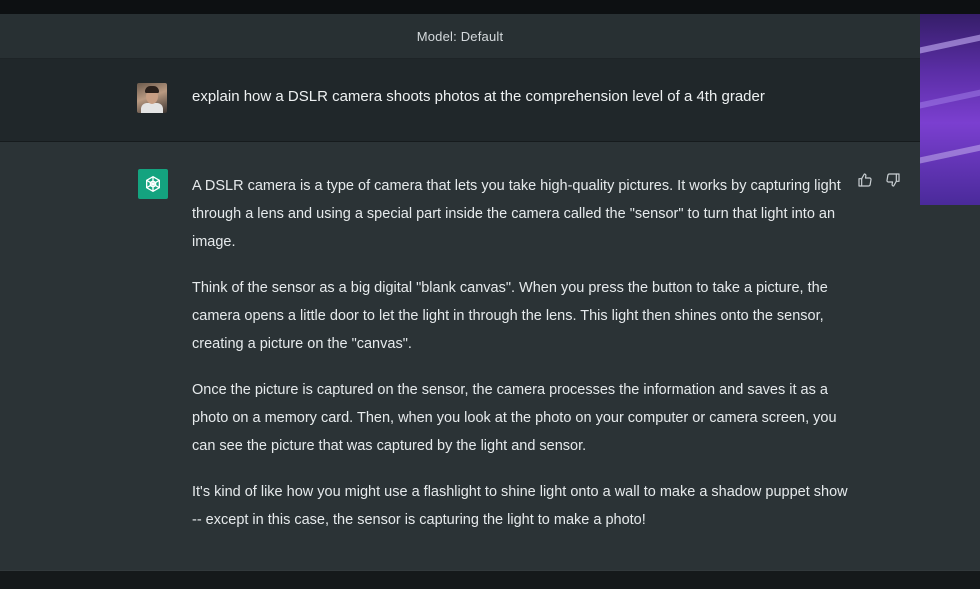 This screenshot has height=589, width=980. Describe the element at coordinates (152, 98) in the screenshot. I see `user-avatar` at that location.